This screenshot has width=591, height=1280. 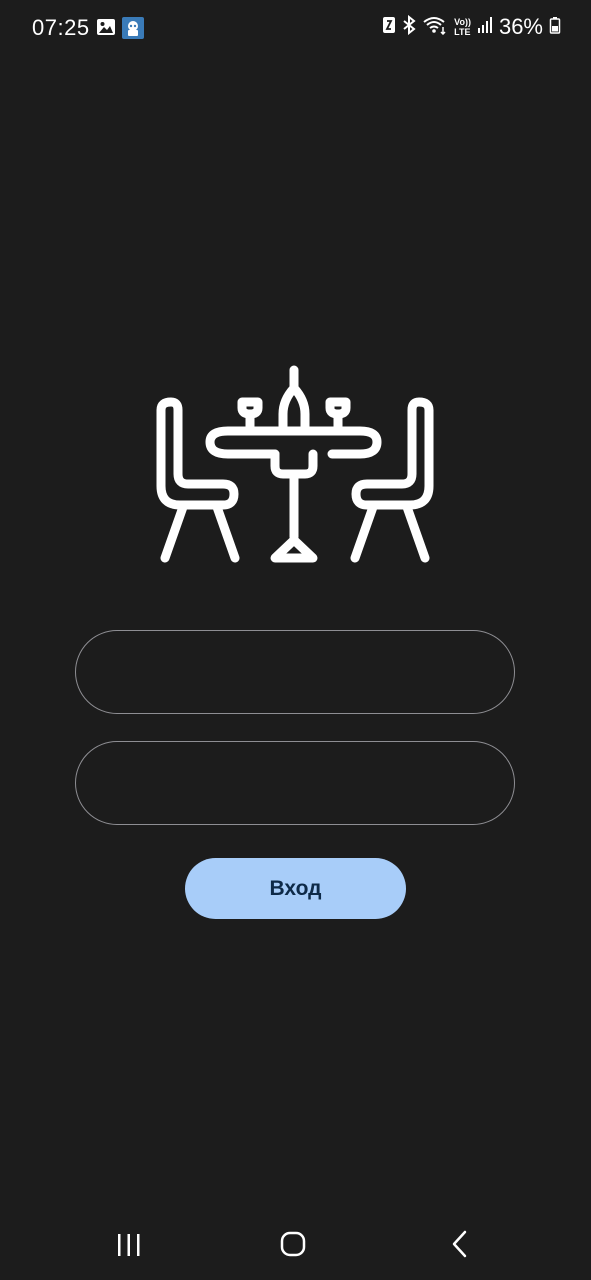 I want to click on status-time: 07:25, so click(x=61, y=27).